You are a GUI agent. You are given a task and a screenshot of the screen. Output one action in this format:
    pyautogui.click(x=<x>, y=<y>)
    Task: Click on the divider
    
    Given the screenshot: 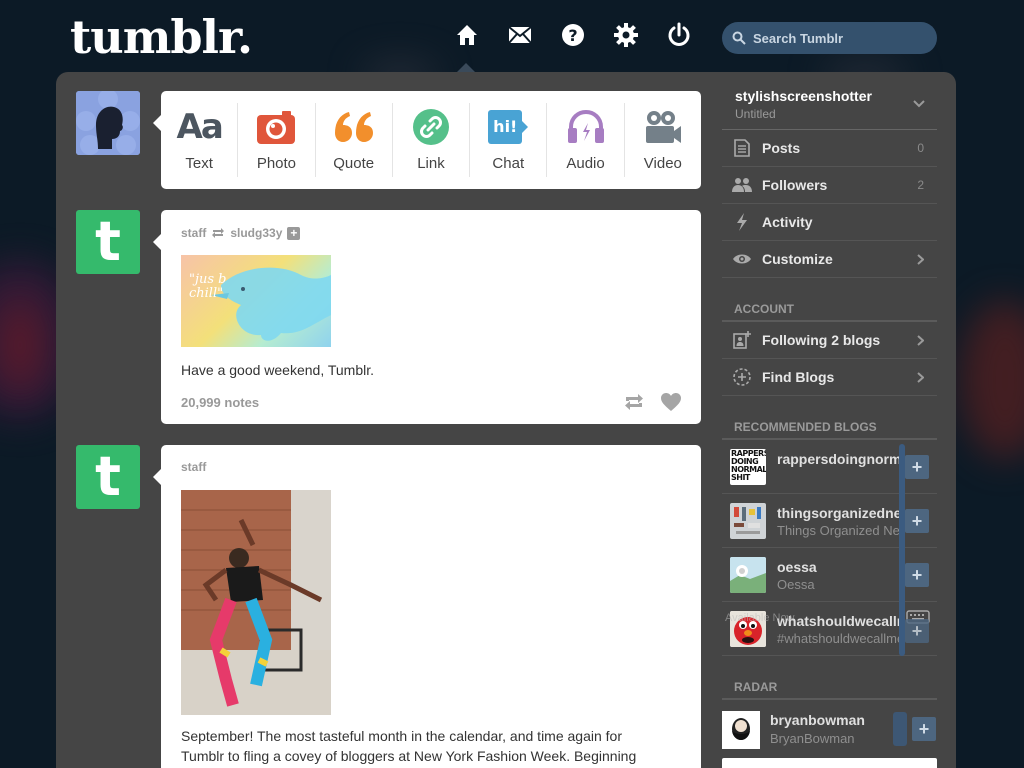 What is the action you would take?
    pyautogui.click(x=829, y=699)
    